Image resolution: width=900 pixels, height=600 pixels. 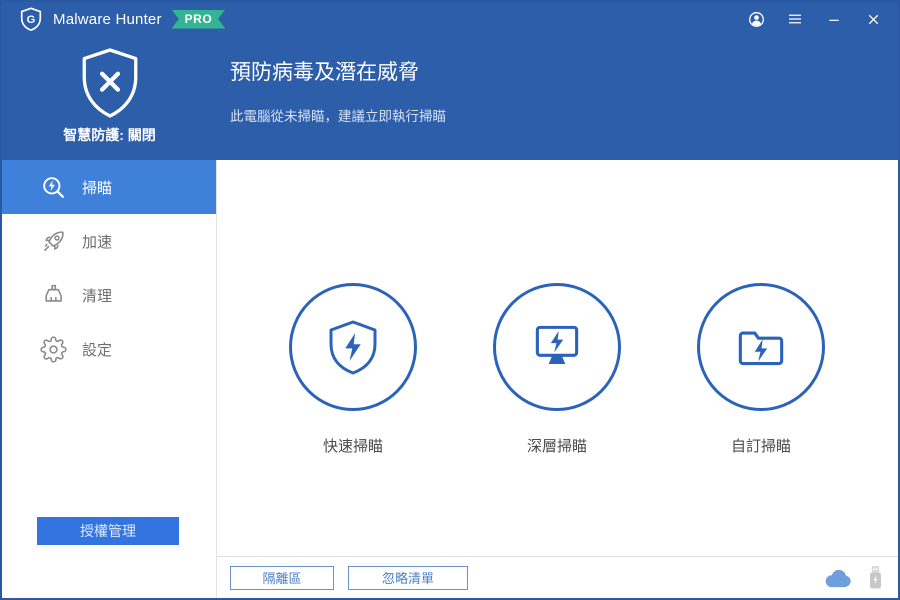 What do you see at coordinates (353, 347) in the screenshot?
I see `shield-bolt-icon` at bounding box center [353, 347].